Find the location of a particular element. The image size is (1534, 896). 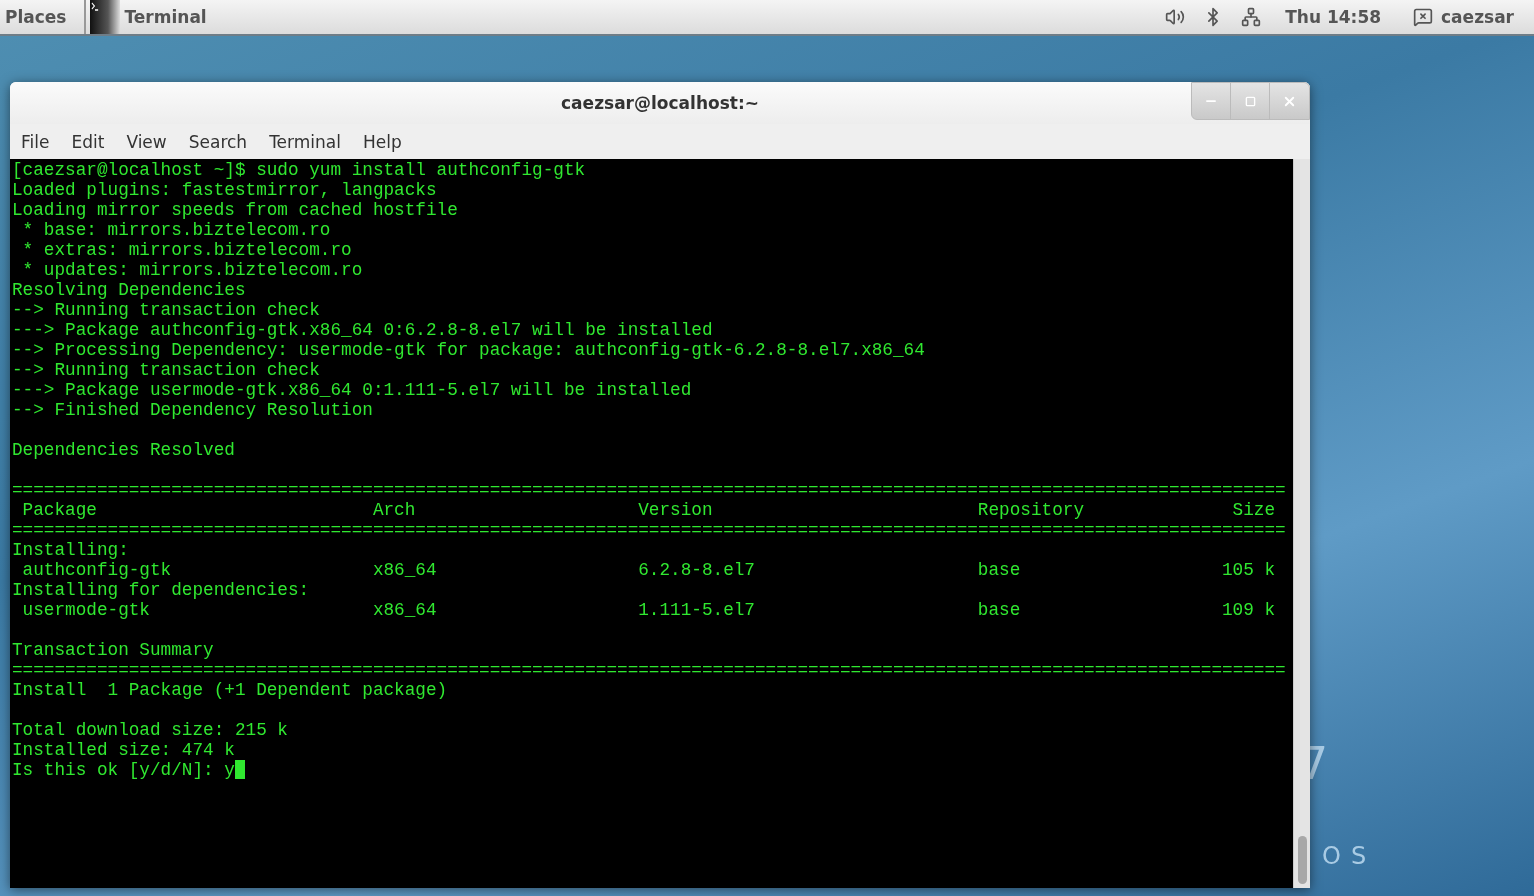

network-icon is located at coordinates (1251, 17).